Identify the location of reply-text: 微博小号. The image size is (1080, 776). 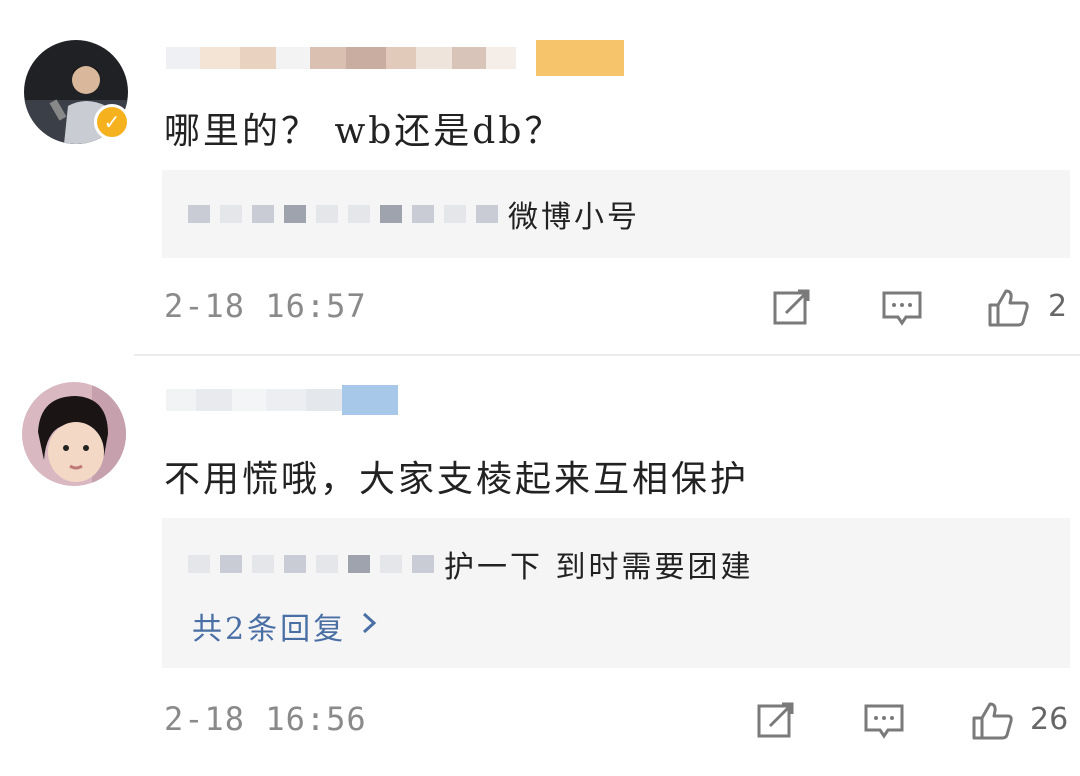
(574, 217).